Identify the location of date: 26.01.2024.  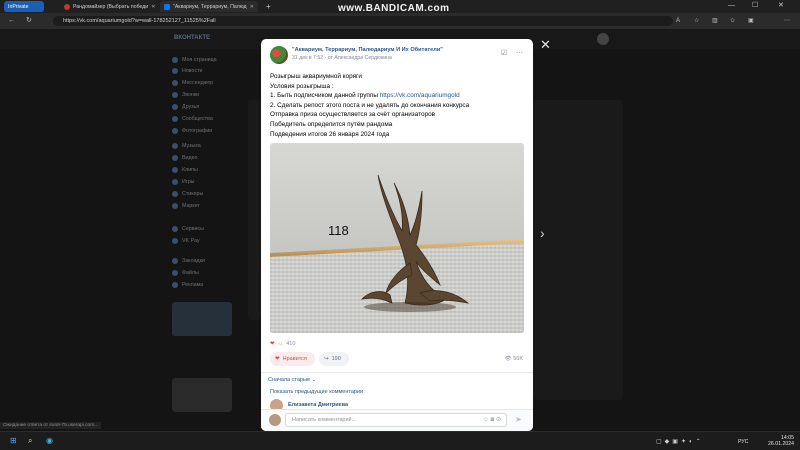
(781, 444).